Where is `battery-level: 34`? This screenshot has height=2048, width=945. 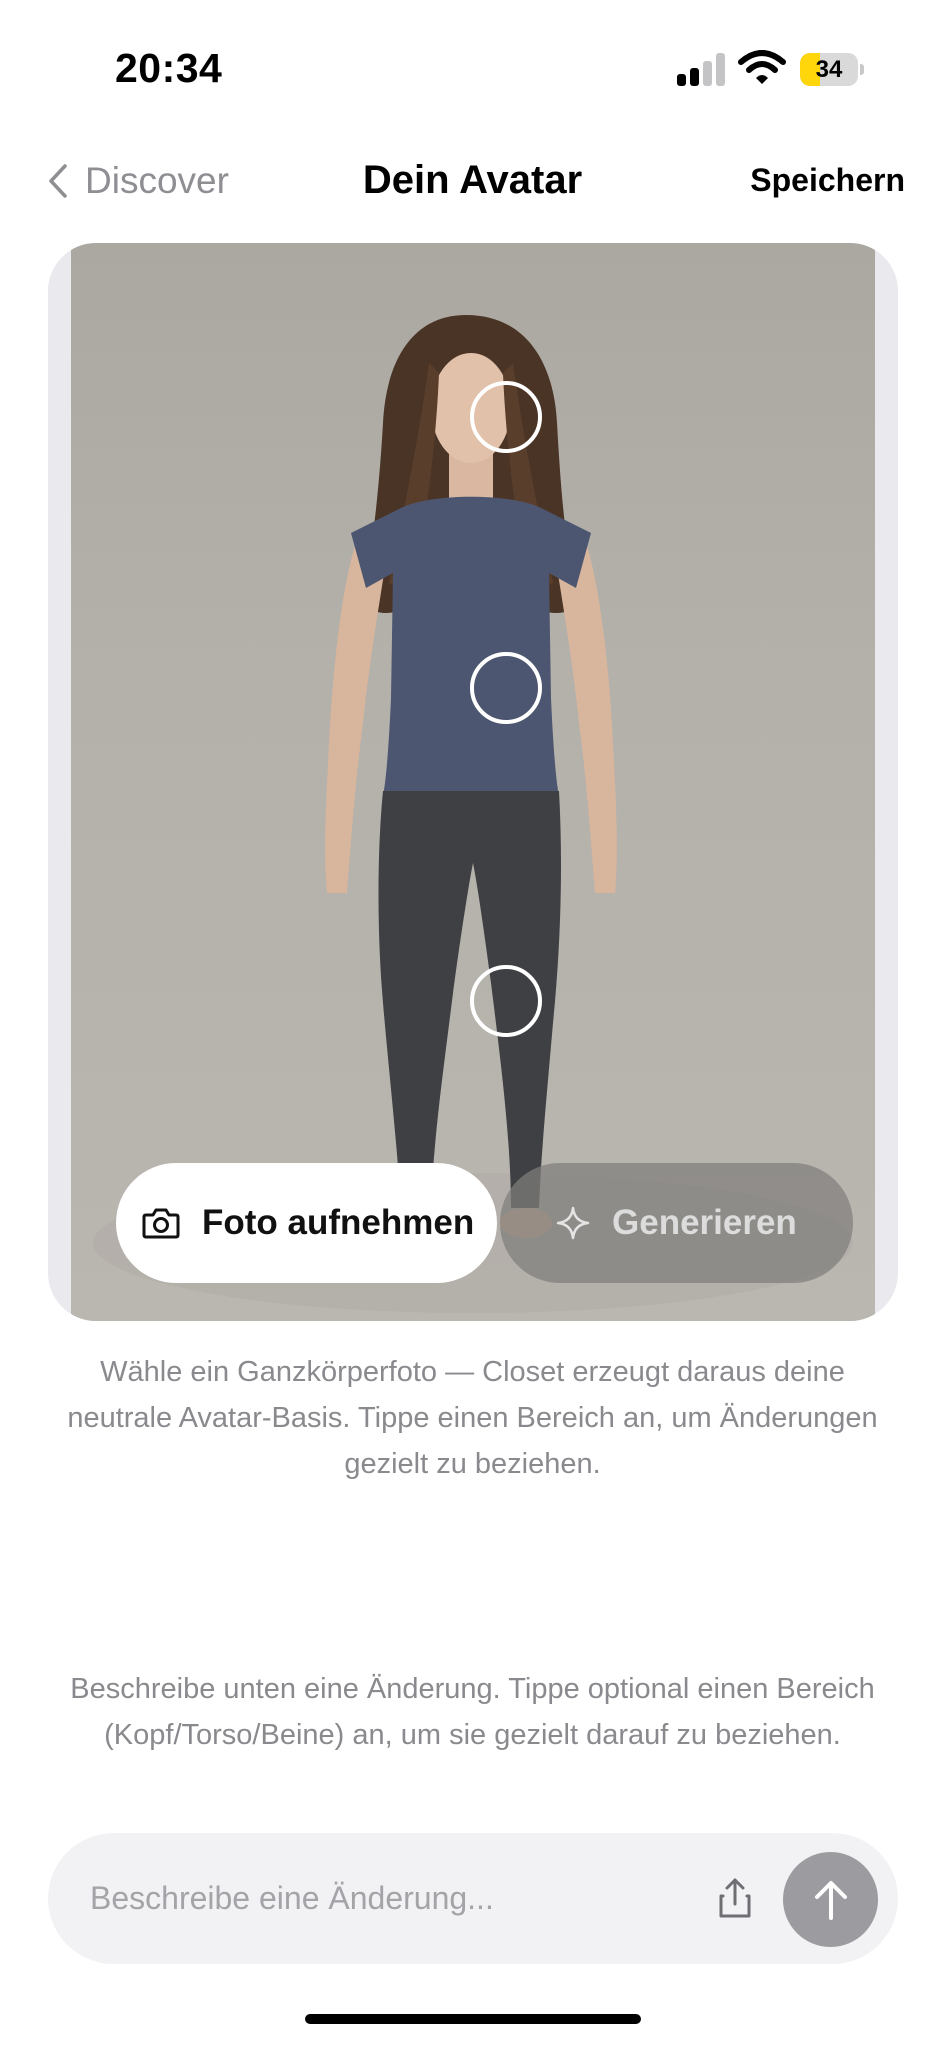 battery-level: 34 is located at coordinates (829, 69).